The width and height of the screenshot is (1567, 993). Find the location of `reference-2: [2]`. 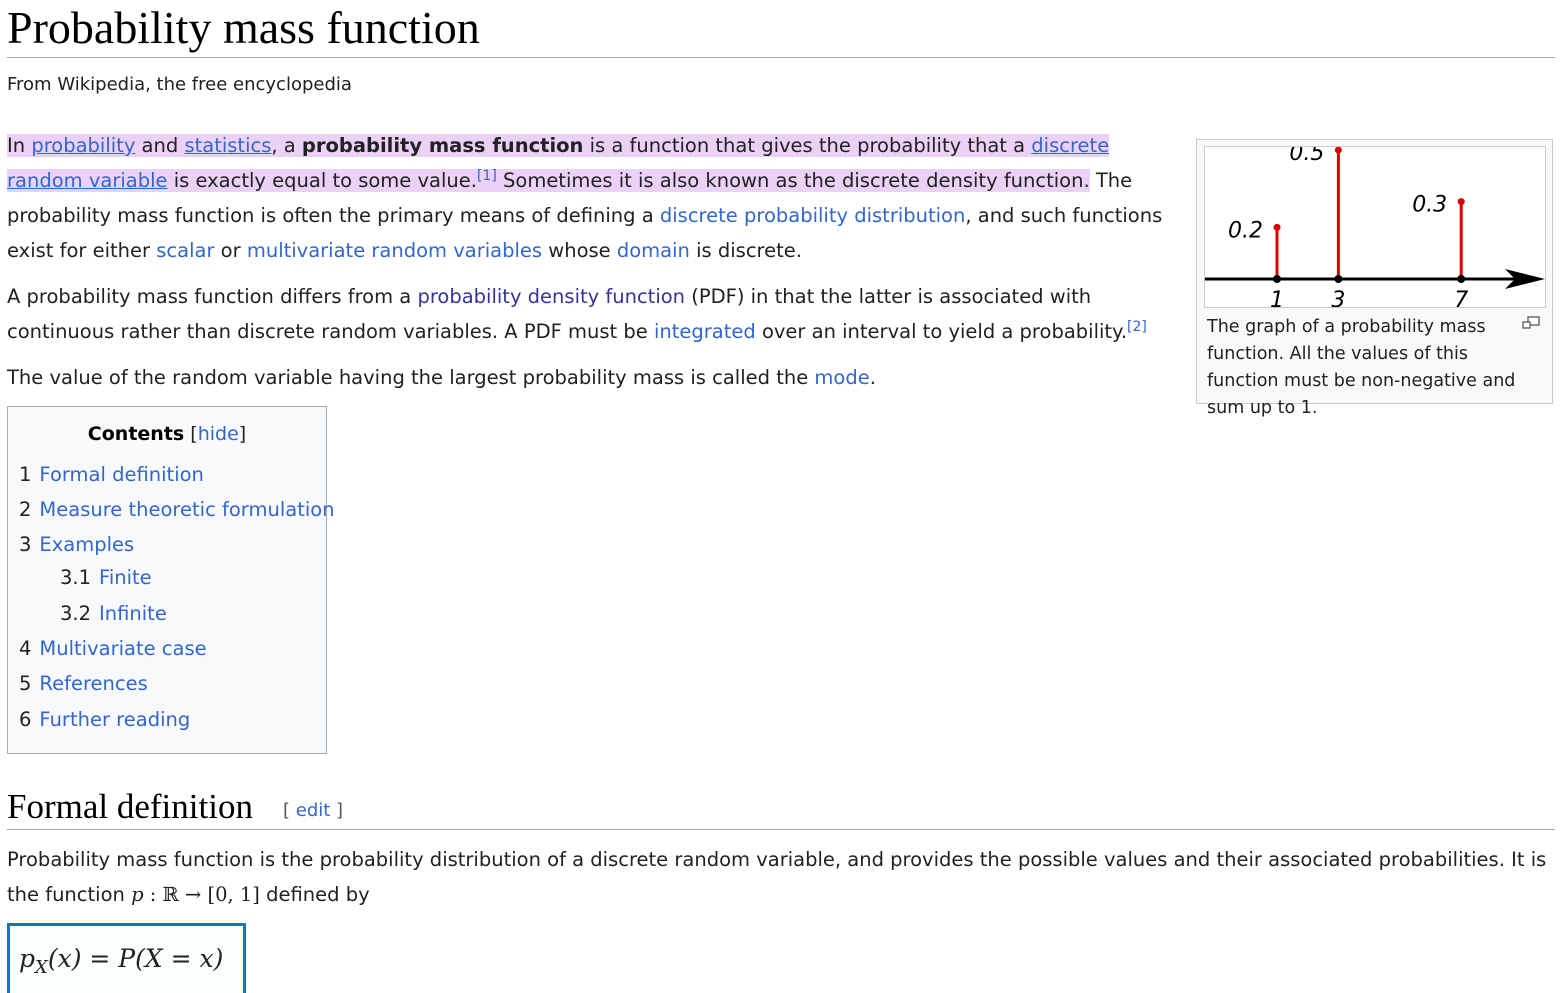

reference-2: [2] is located at coordinates (1137, 327).